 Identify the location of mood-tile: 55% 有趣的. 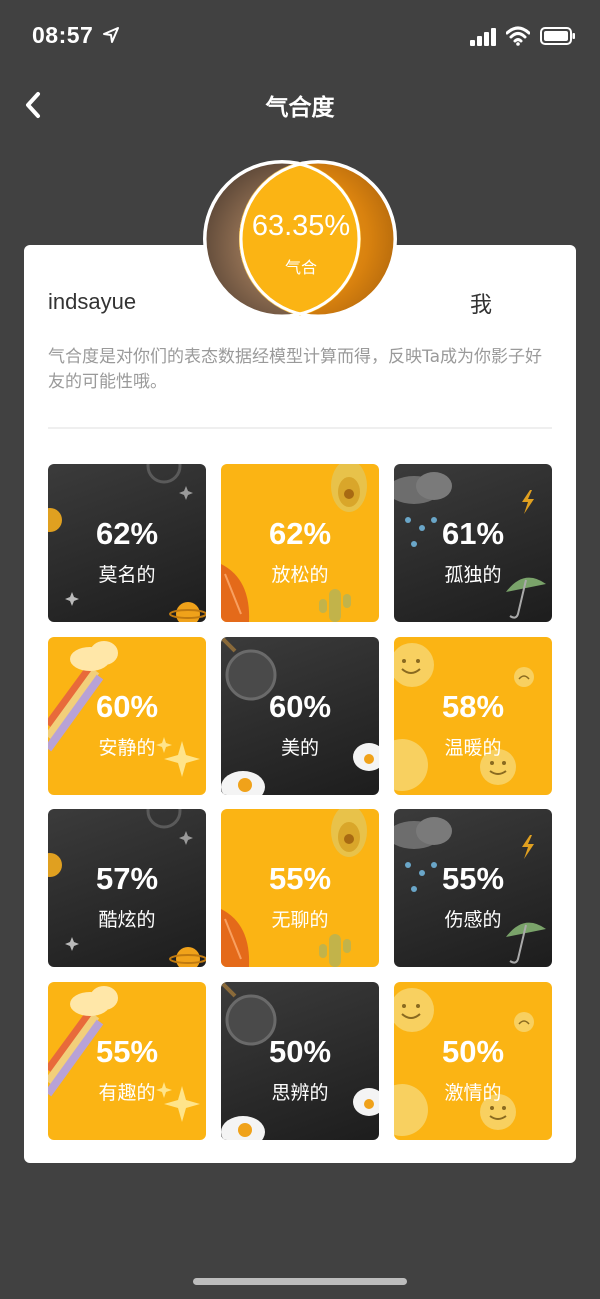
(127, 1061).